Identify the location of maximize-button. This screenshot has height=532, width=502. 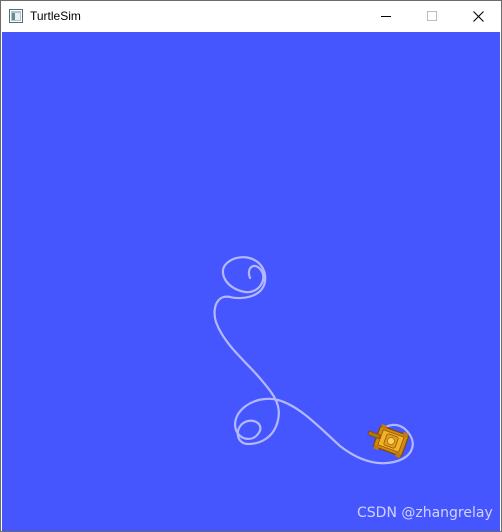
(432, 16).